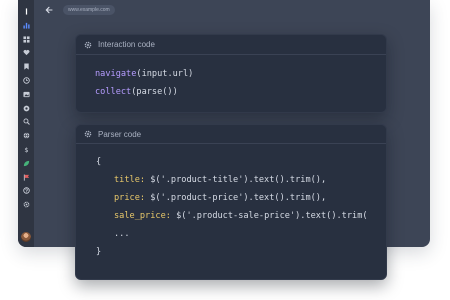  I want to click on bookmark-icon, so click(26, 66).